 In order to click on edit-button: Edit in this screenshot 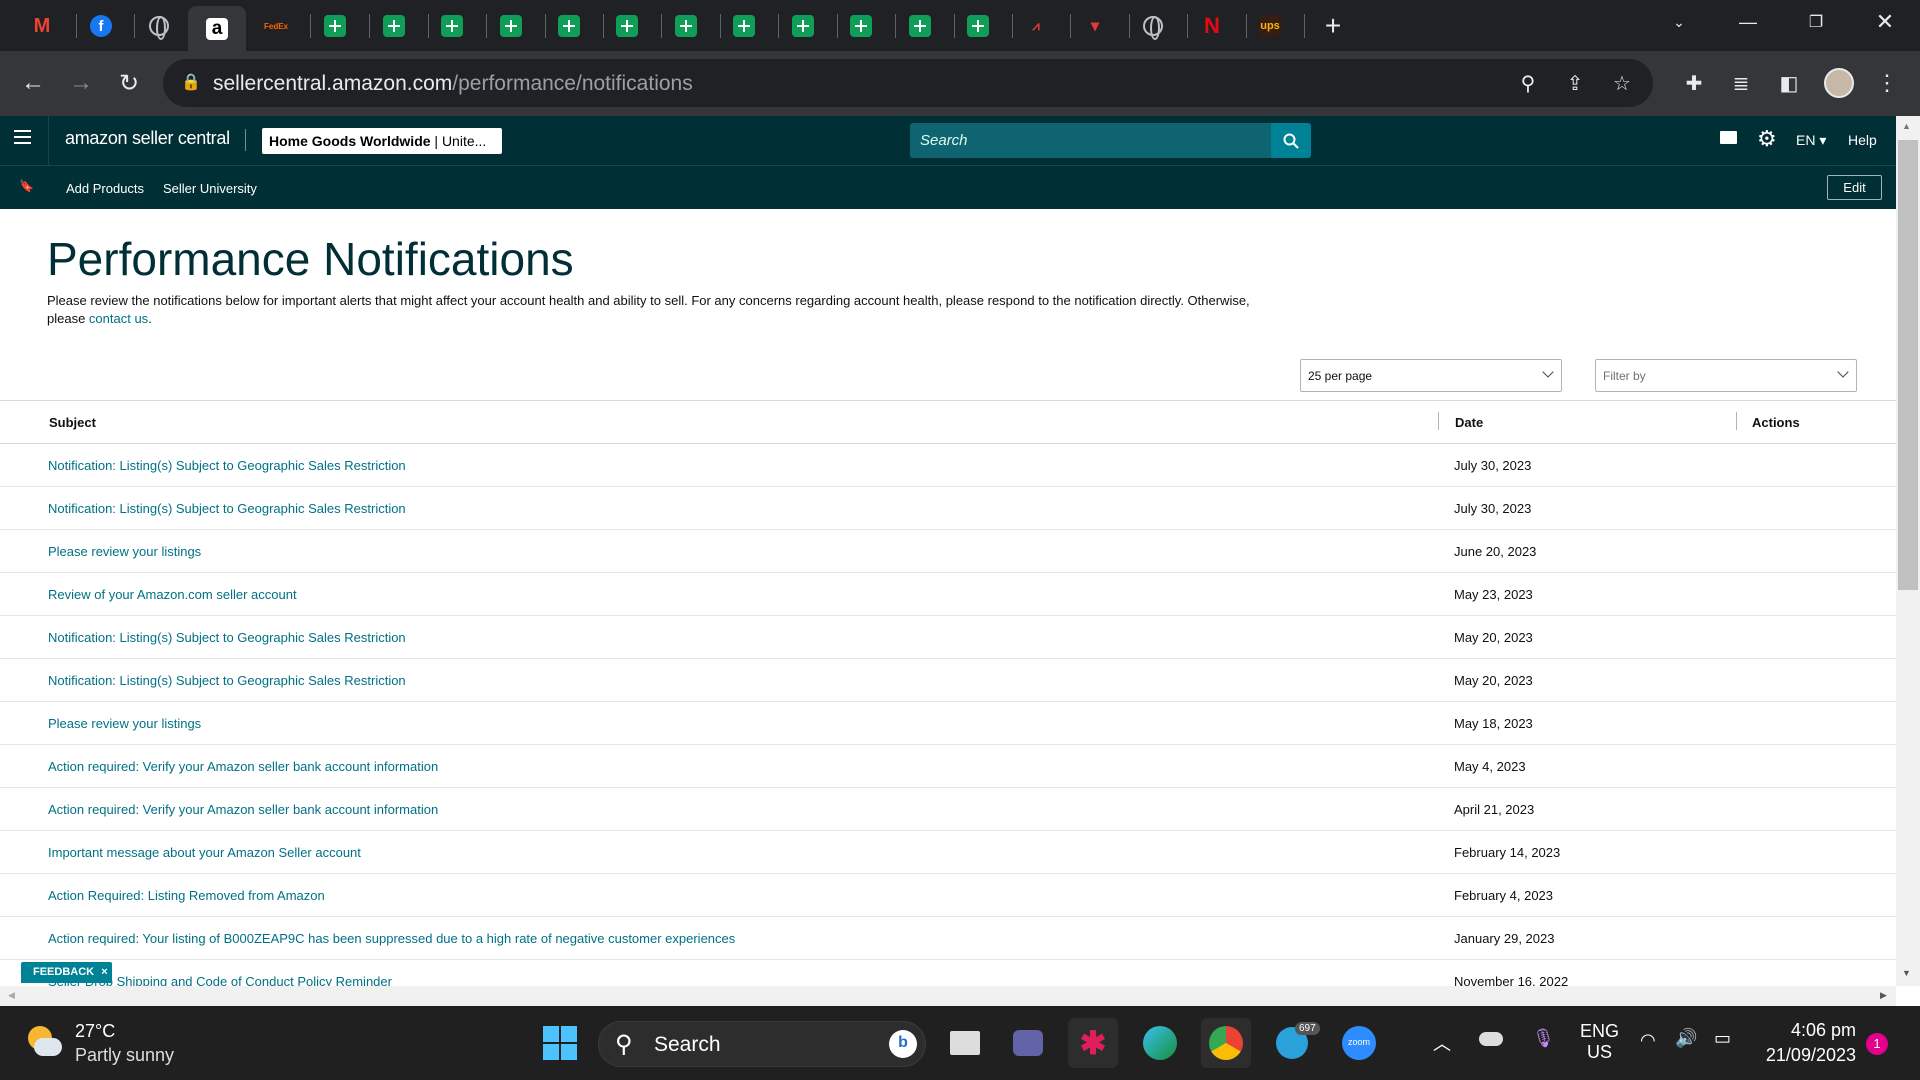, I will do `click(1854, 187)`.